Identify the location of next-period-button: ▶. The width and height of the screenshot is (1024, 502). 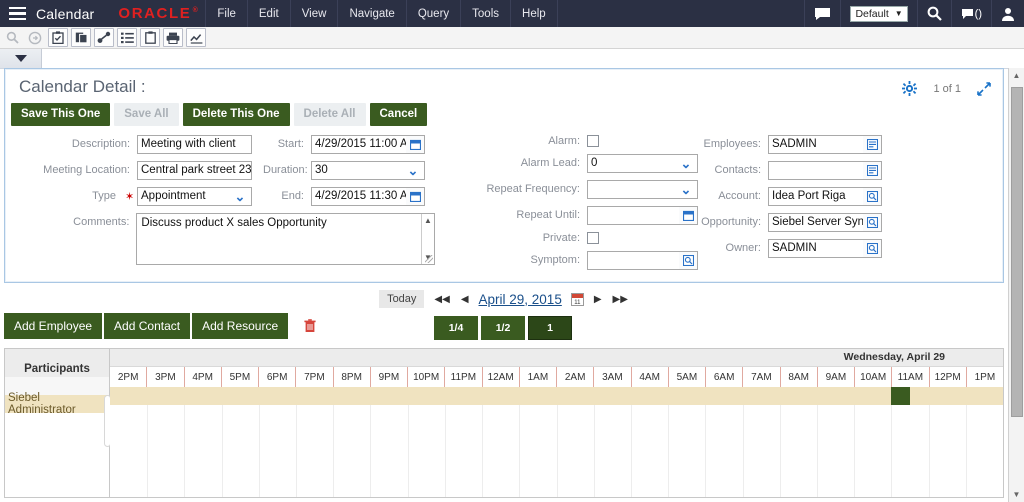
(598, 299).